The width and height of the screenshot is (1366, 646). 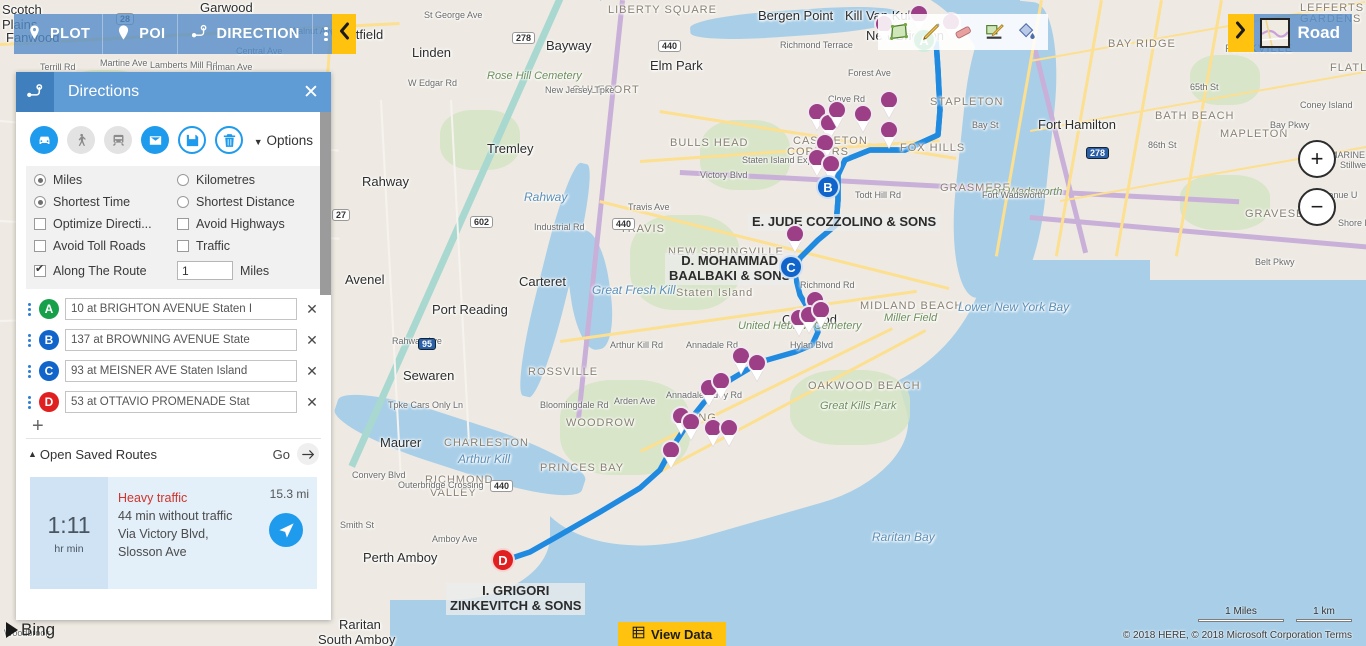 What do you see at coordinates (931, 32) in the screenshot?
I see `pencil-icon` at bounding box center [931, 32].